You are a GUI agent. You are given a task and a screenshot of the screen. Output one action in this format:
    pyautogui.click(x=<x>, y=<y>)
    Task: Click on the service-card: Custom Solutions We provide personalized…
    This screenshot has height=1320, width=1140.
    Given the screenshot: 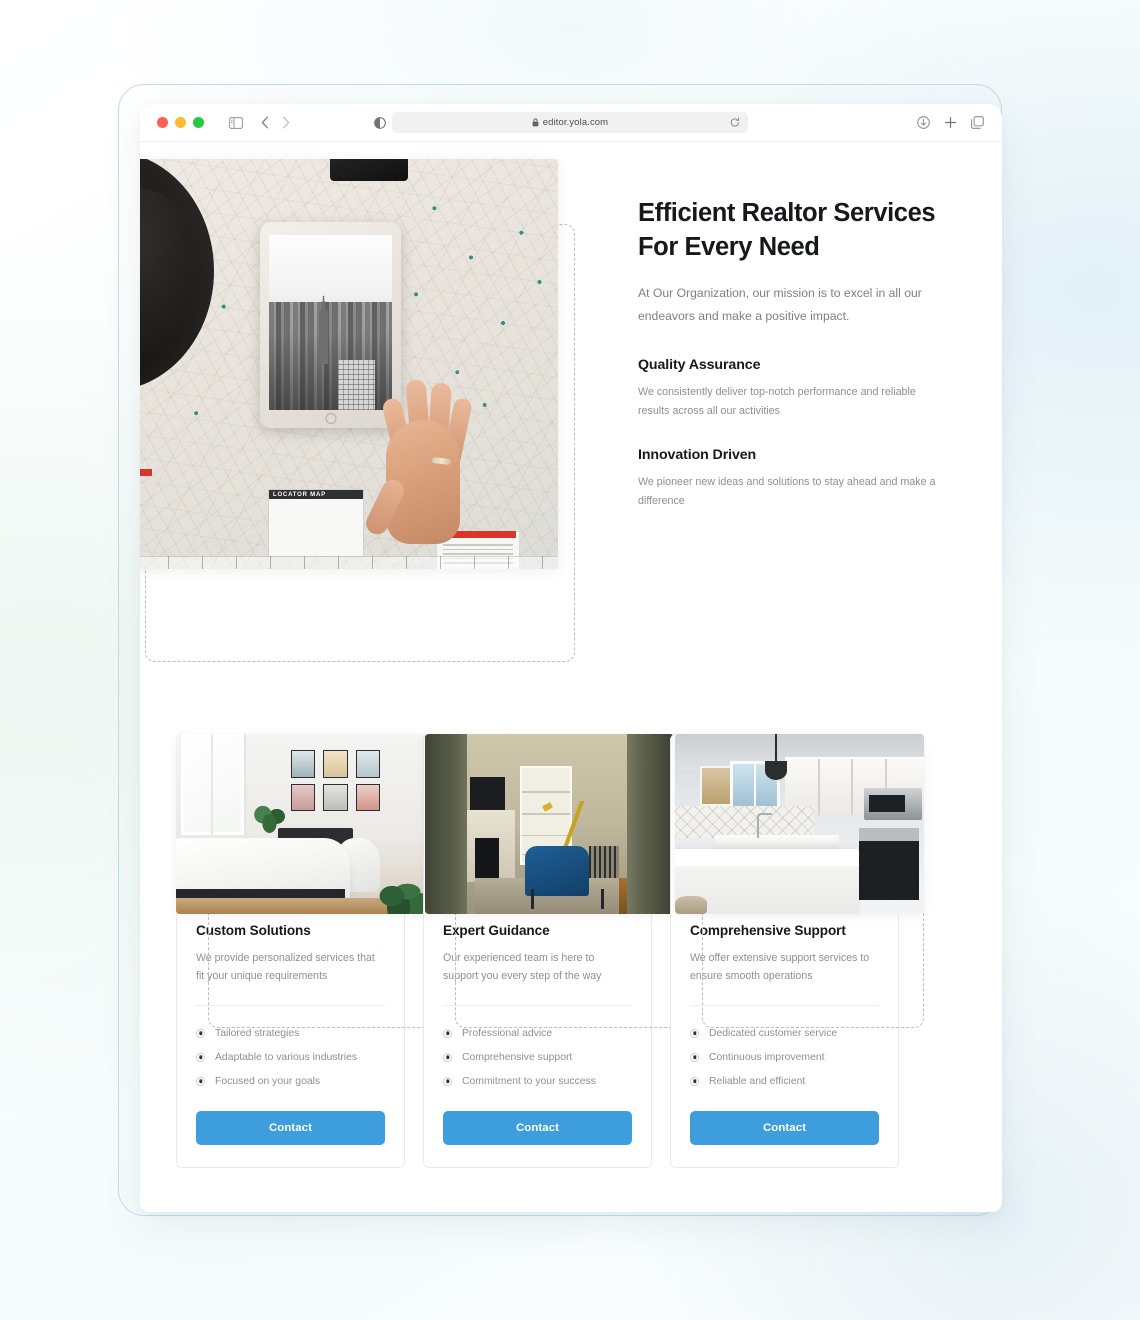 What is the action you would take?
    pyautogui.click(x=303, y=951)
    